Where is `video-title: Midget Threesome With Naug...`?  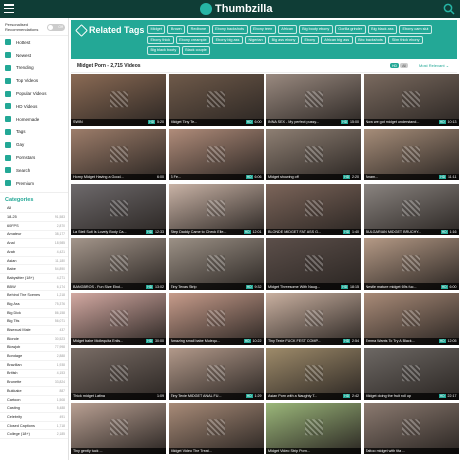 video-title: Midget Threesome With Naug... is located at coordinates (304, 287).